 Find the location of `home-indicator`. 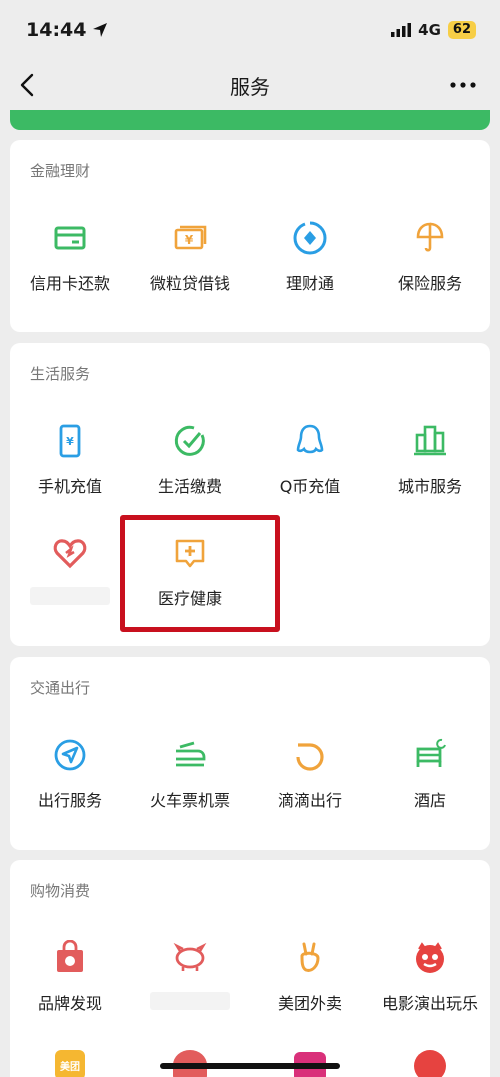

home-indicator is located at coordinates (250, 1066).